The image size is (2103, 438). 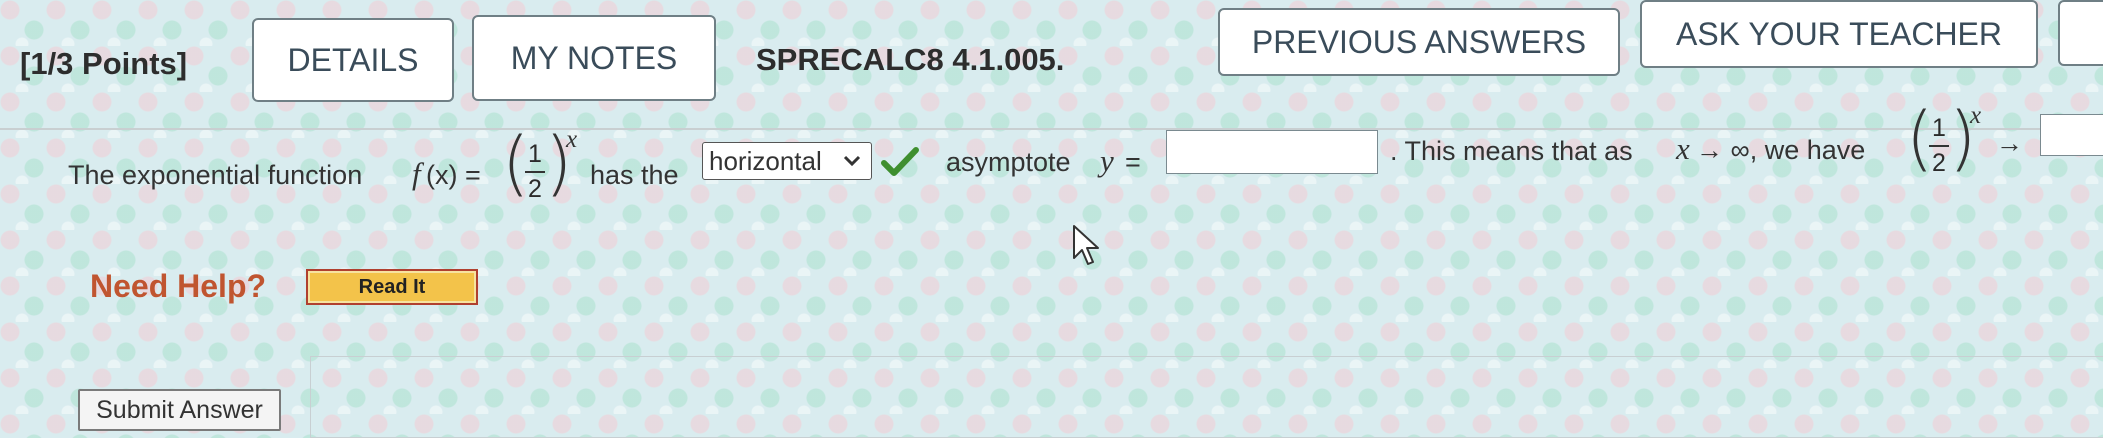 I want to click on checkmark-icon, so click(x=900, y=164).